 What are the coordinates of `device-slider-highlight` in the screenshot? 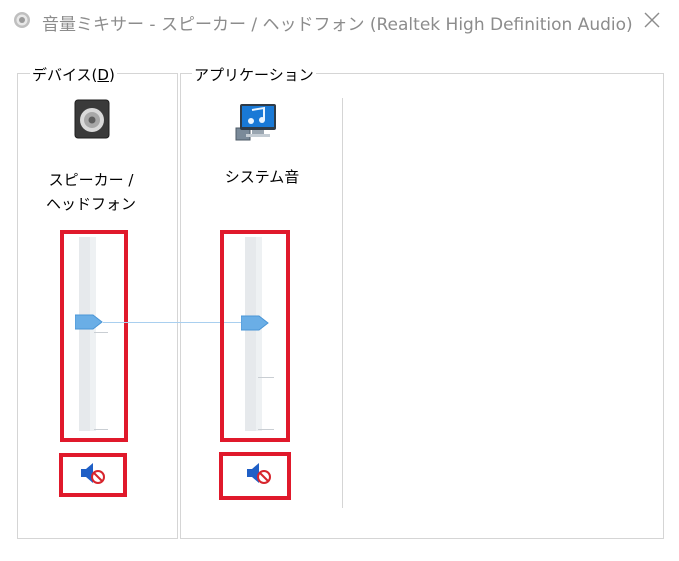 It's located at (94, 336).